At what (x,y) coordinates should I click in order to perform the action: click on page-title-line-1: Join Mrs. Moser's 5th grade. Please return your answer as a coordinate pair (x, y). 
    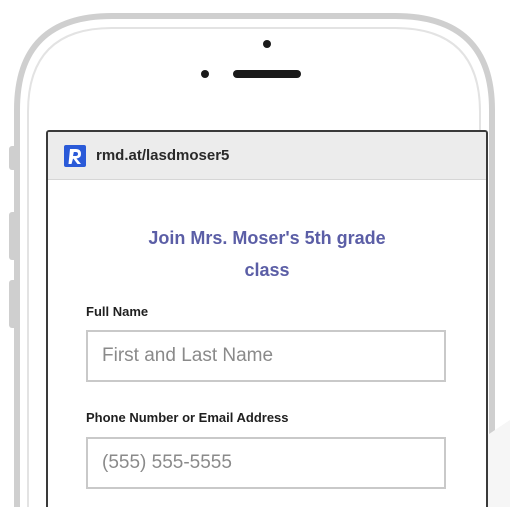
    Looking at the image, I should click on (267, 238).